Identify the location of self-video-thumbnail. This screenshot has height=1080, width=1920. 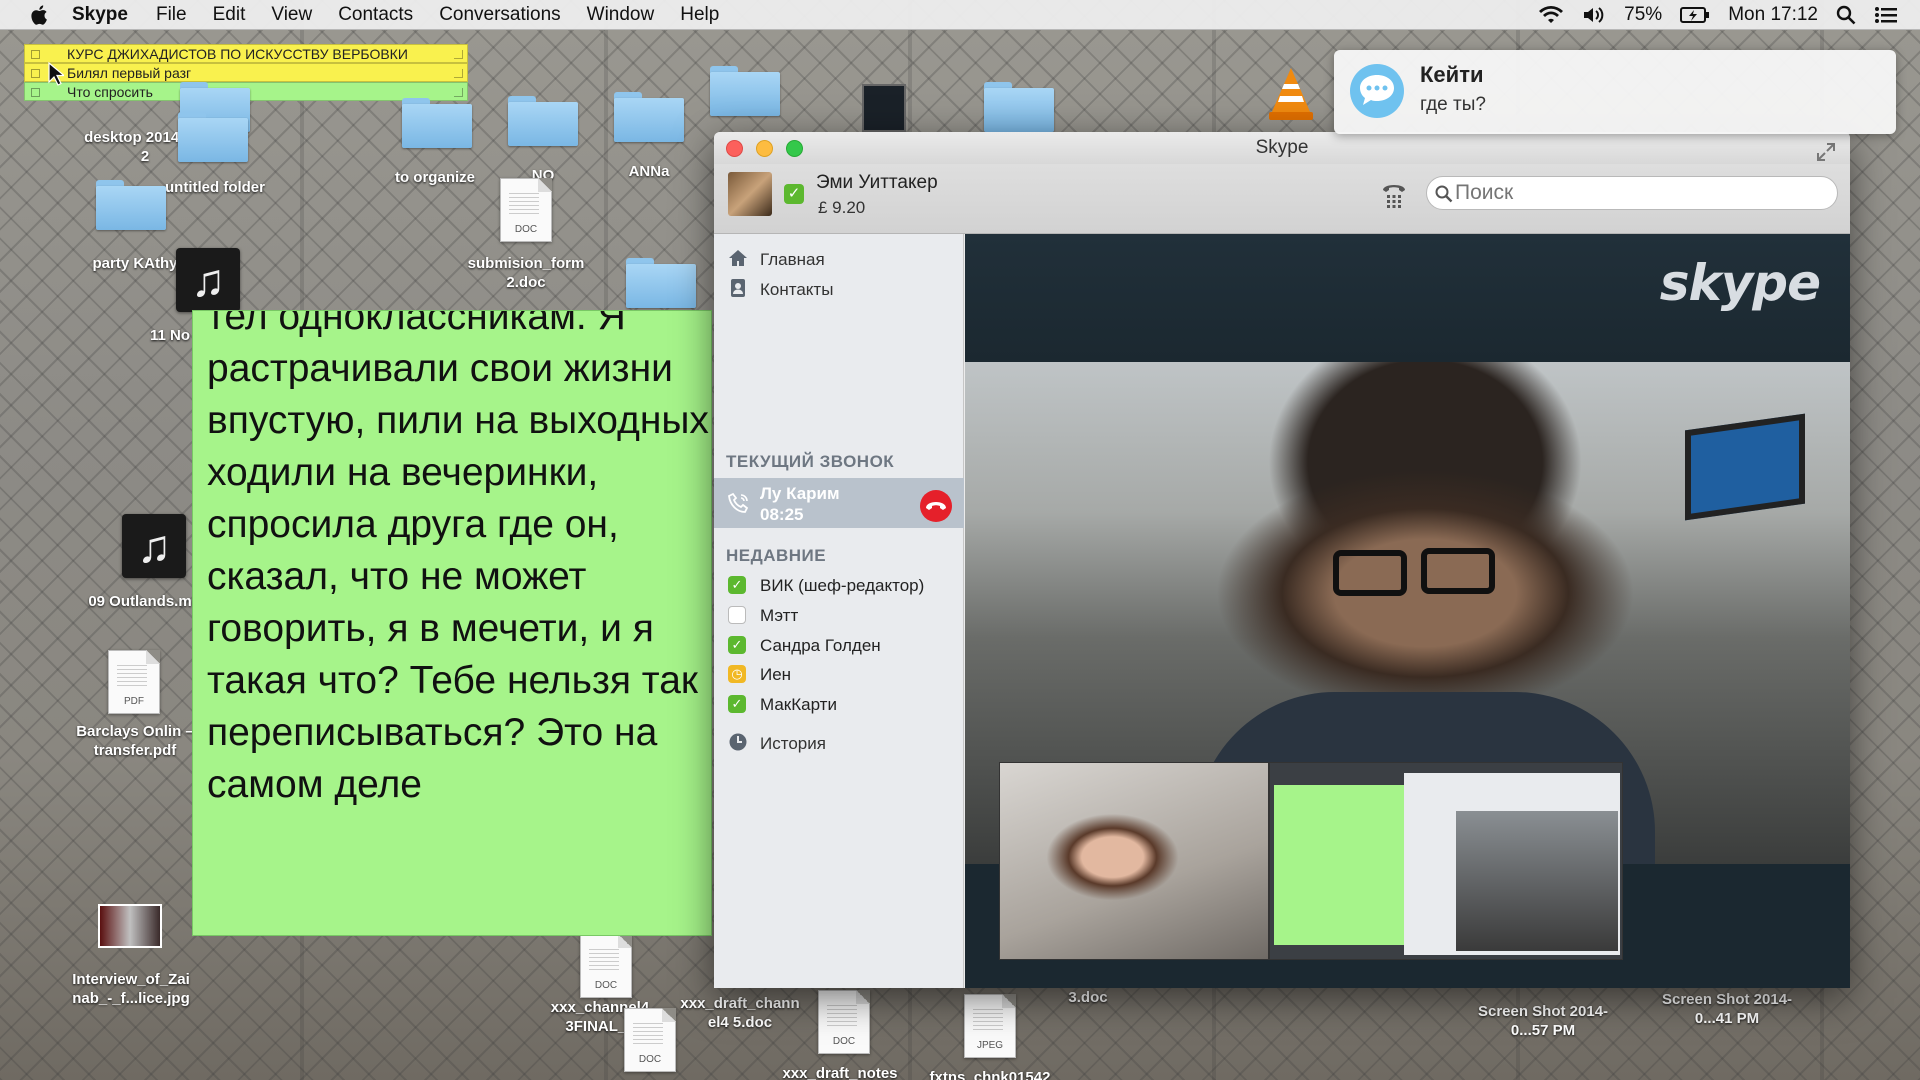
(1134, 861).